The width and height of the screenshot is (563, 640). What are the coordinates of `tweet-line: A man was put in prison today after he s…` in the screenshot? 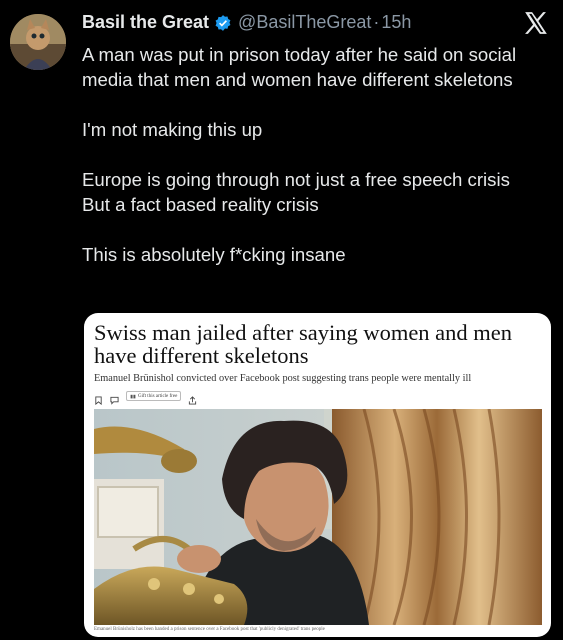 It's located at (299, 67).